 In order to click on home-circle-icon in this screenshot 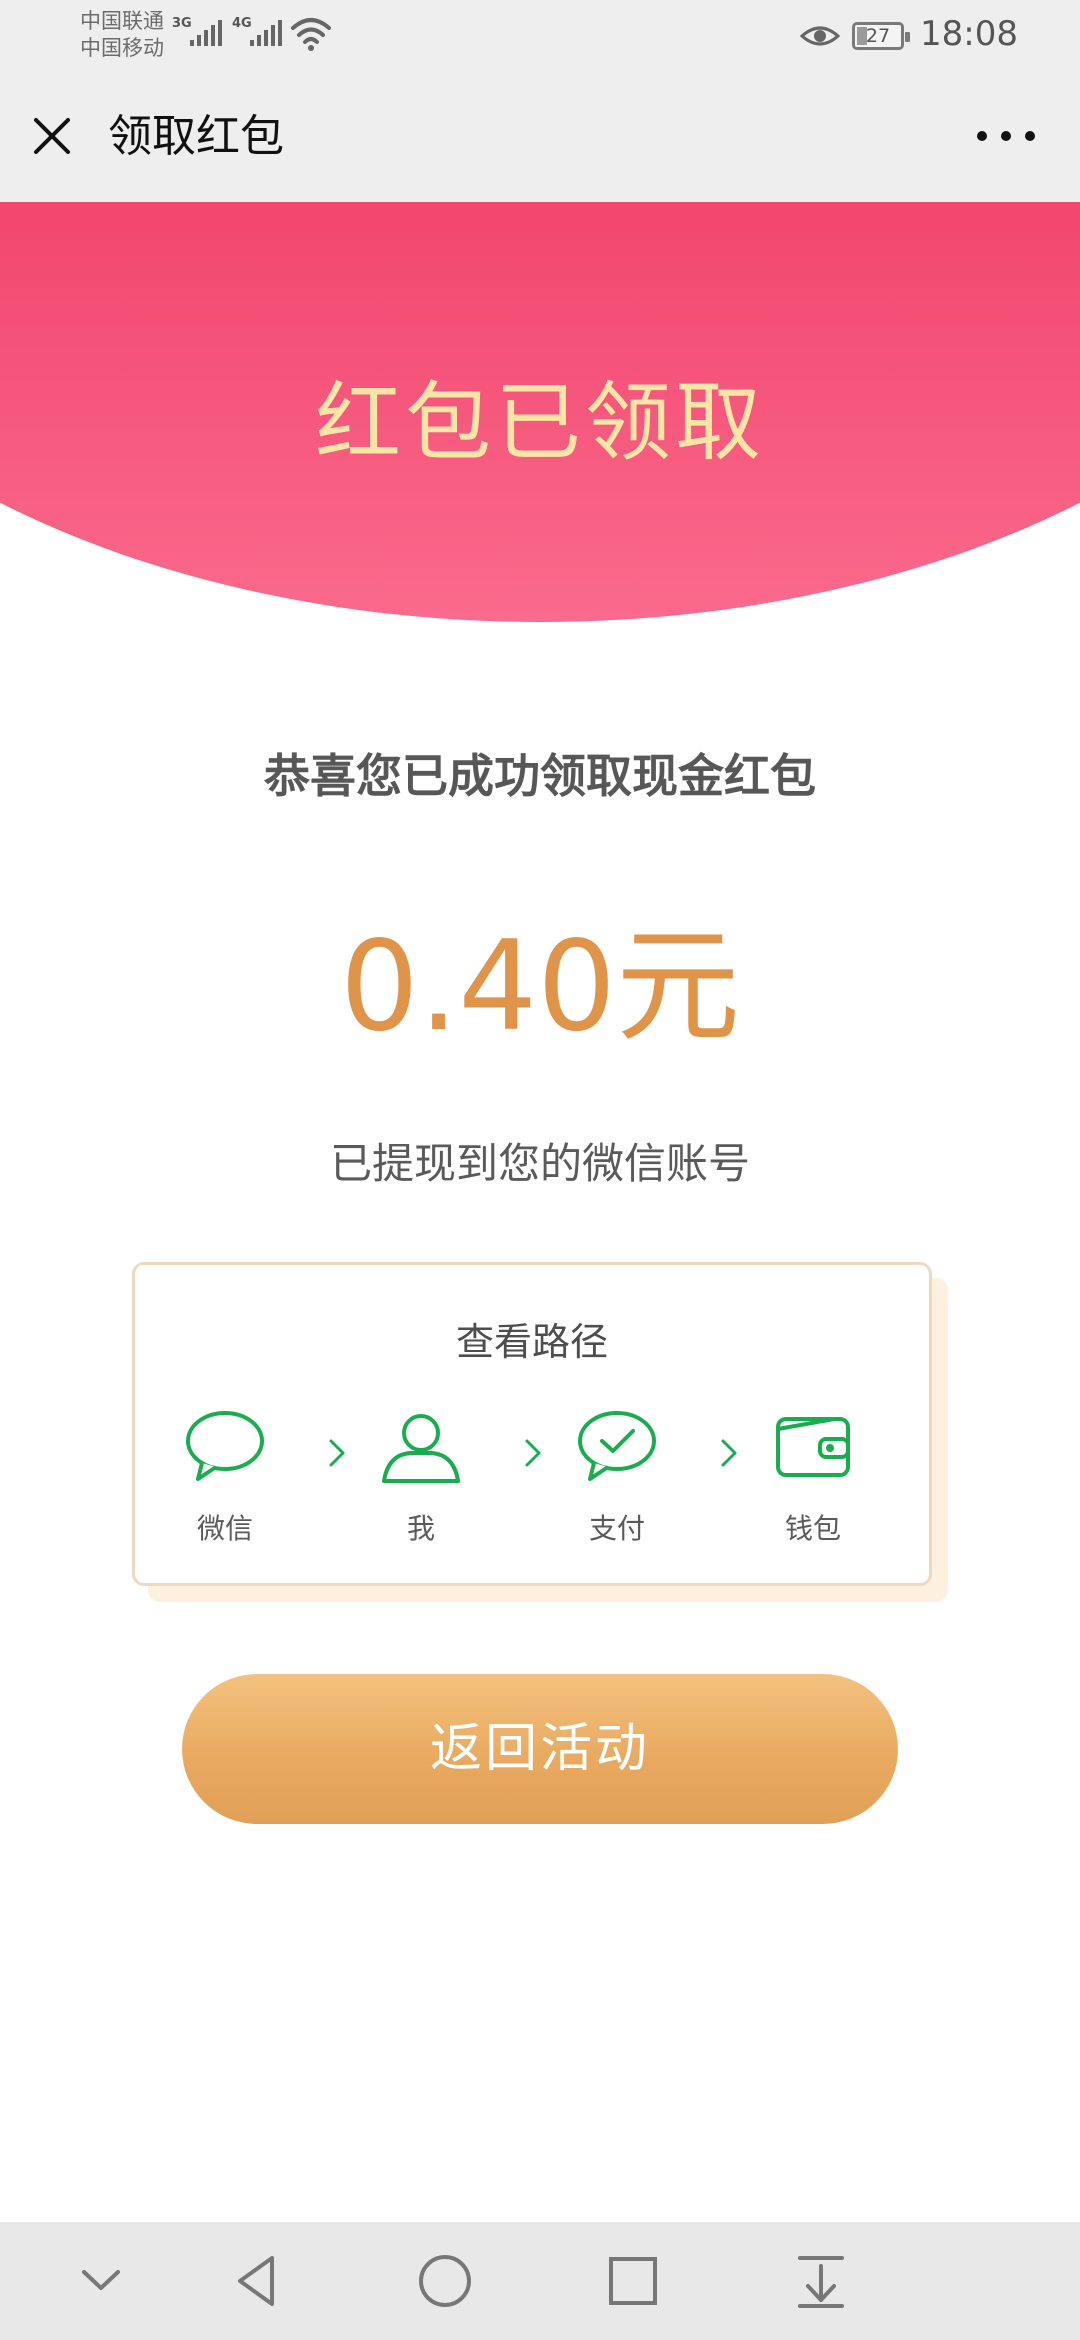, I will do `click(445, 2281)`.